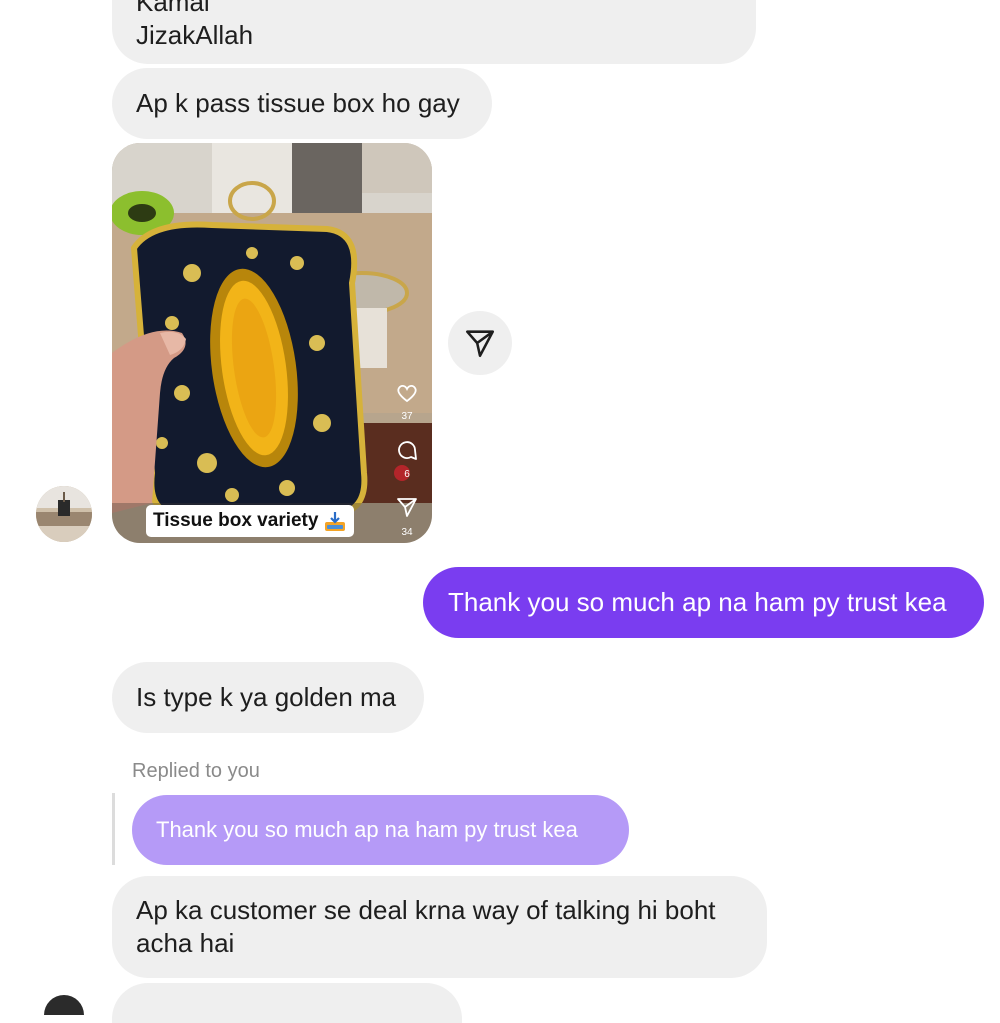 Image resolution: width=1000 pixels, height=1023 pixels. Describe the element at coordinates (236, 520) in the screenshot. I see `reel-caption-text: Tissue box variety` at that location.